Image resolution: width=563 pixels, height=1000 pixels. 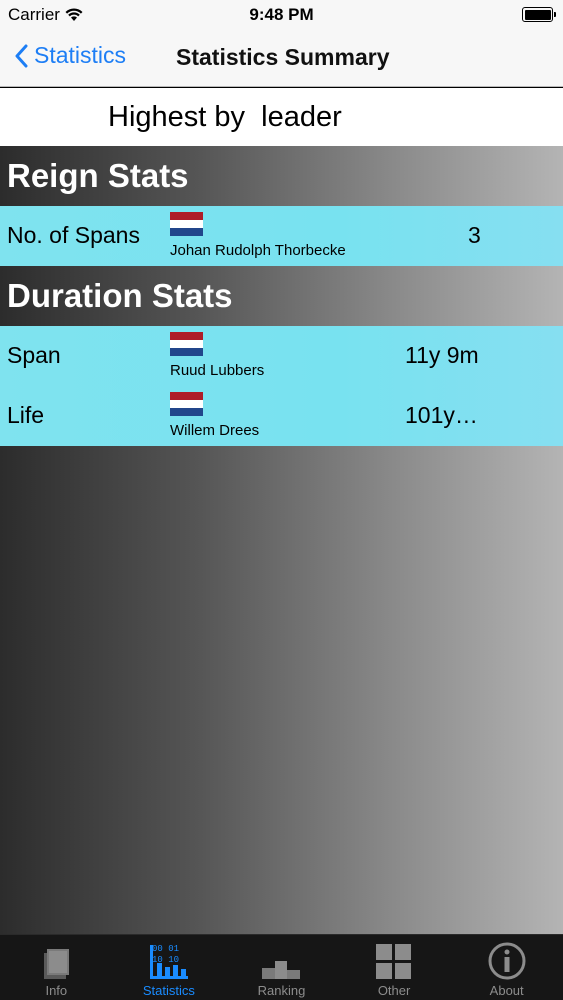 I want to click on status-bar: Carrier 9:48 PM, so click(x=281, y=15).